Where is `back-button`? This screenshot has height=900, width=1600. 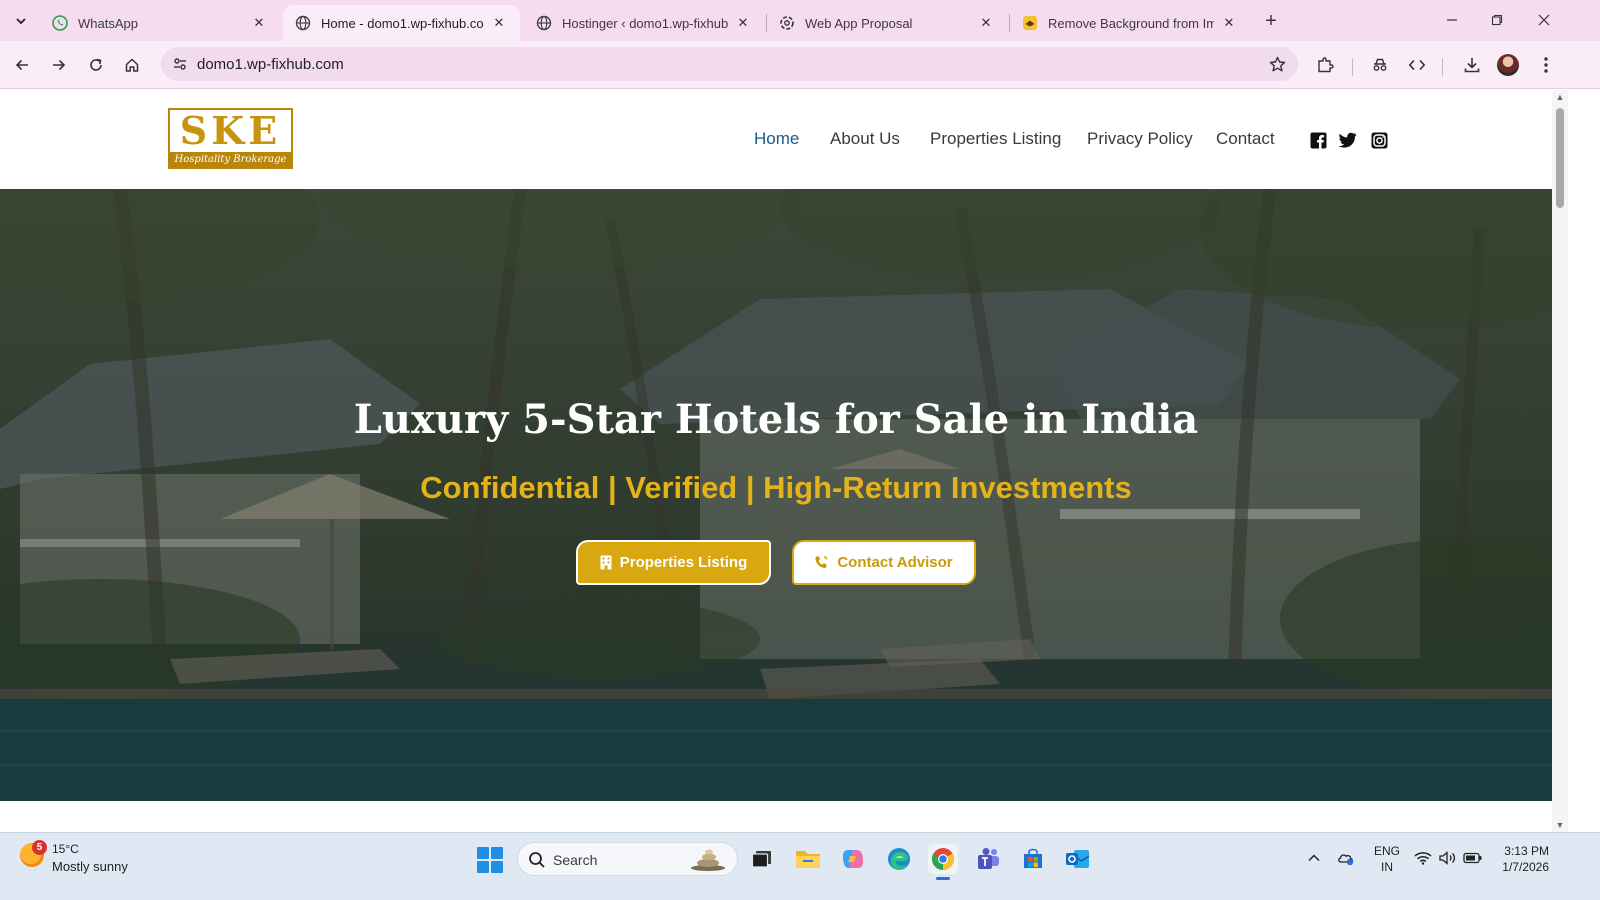 back-button is located at coordinates (22, 65).